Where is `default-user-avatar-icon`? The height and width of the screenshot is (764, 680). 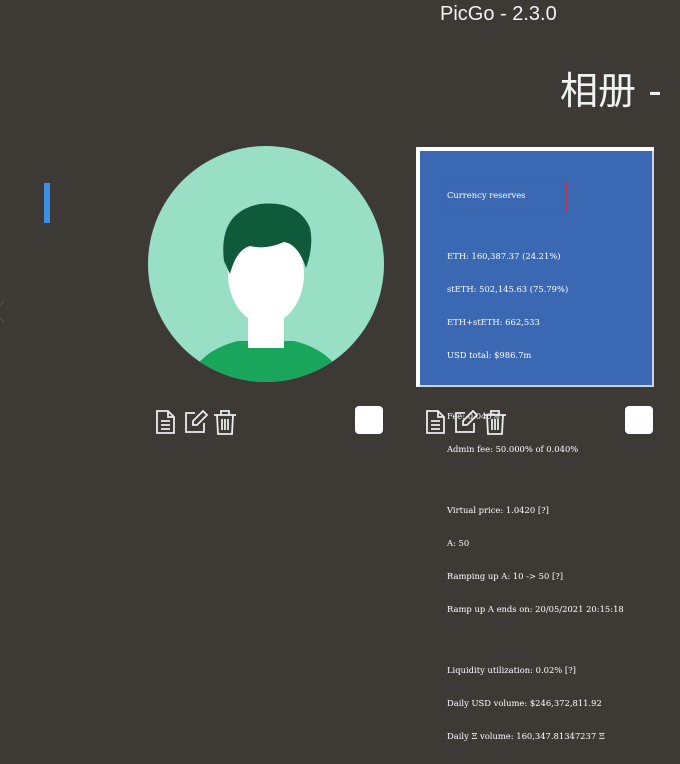 default-user-avatar-icon is located at coordinates (266, 292).